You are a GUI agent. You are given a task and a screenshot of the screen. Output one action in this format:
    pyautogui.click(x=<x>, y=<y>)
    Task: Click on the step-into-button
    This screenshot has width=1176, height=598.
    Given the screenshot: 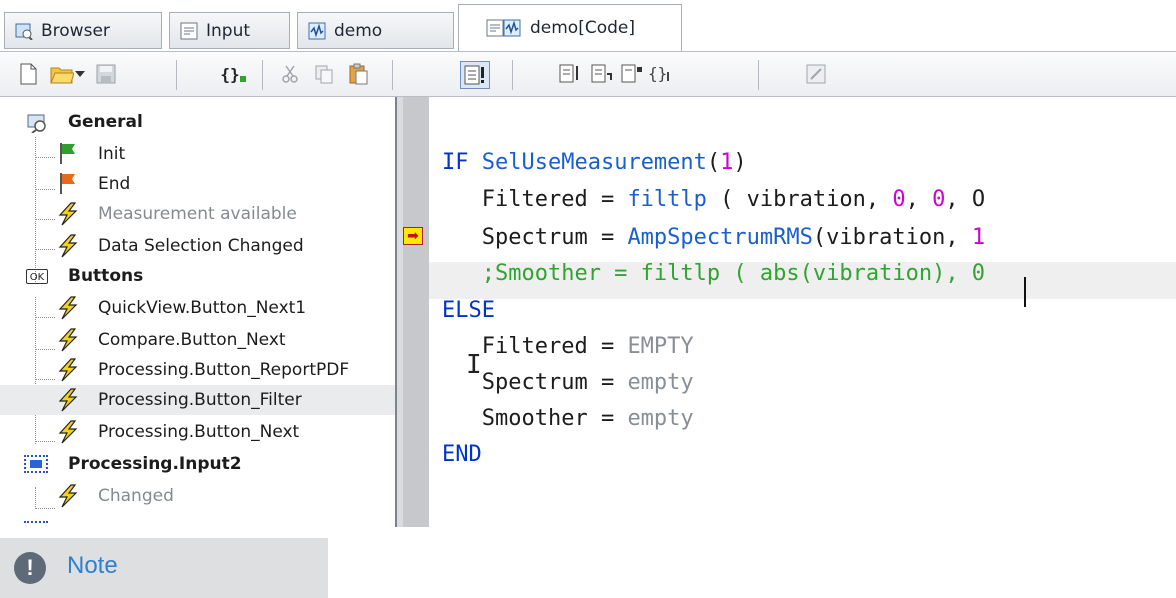 What is the action you would take?
    pyautogui.click(x=570, y=74)
    